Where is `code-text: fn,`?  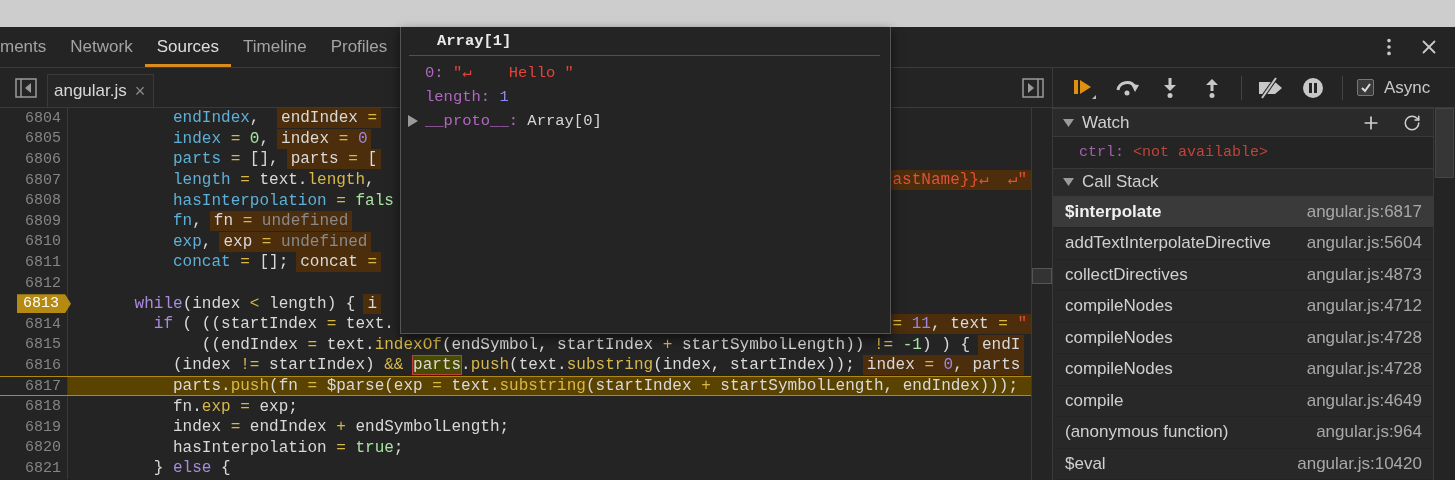
code-text: fn, is located at coordinates (187, 221).